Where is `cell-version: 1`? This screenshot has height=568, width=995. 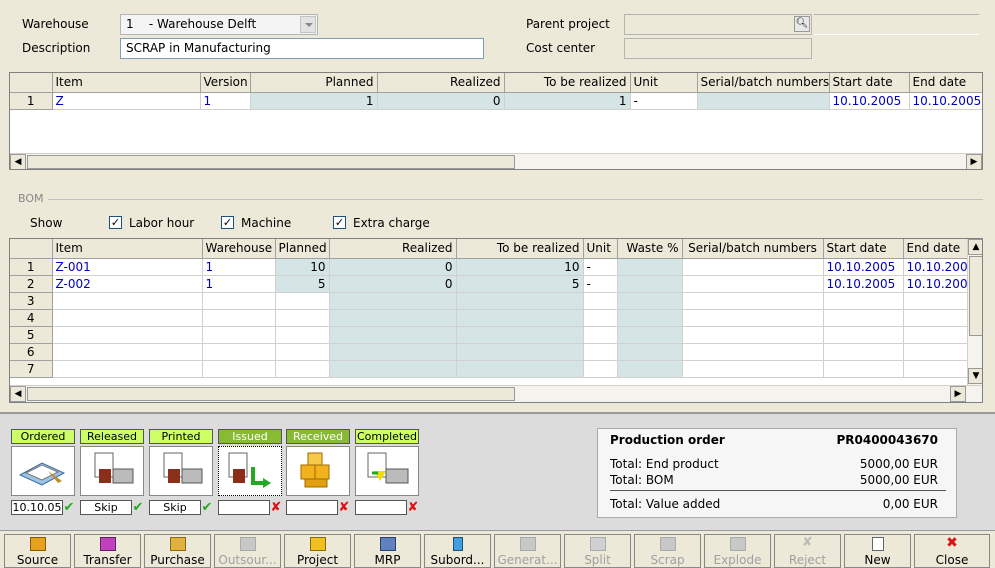 cell-version: 1 is located at coordinates (225, 101).